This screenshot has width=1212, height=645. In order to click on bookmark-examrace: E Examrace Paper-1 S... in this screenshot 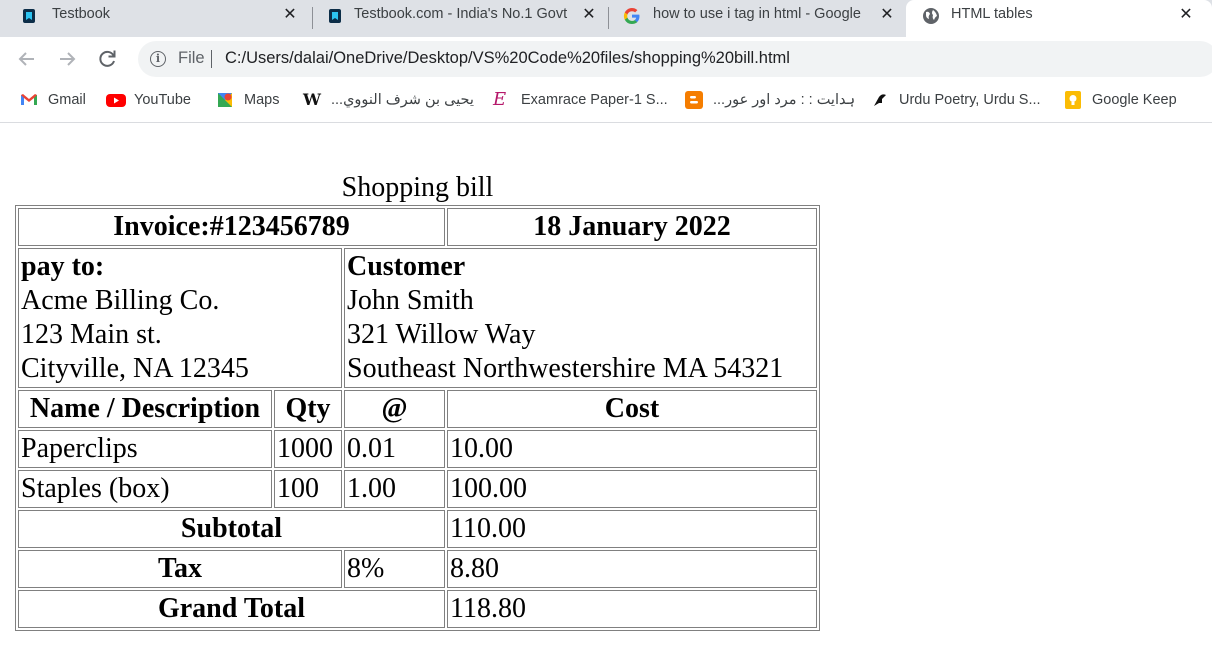, I will do `click(580, 100)`.